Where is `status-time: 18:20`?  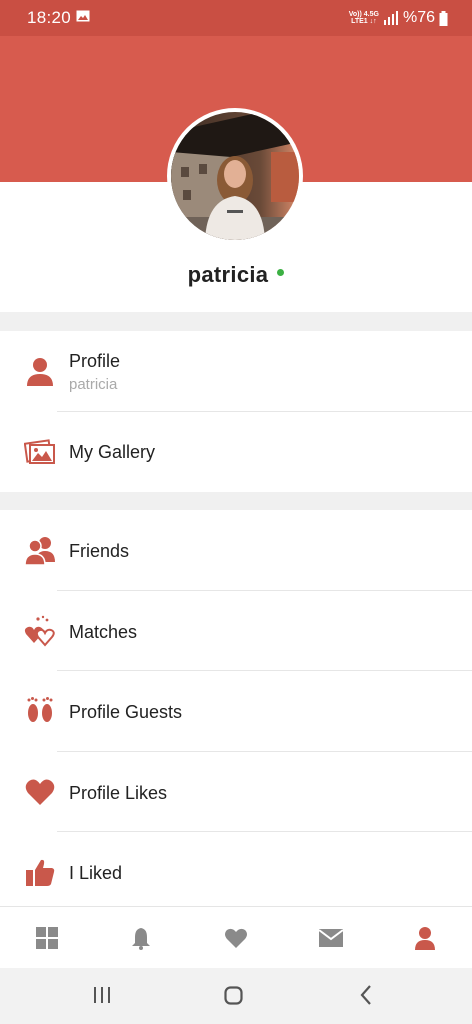 status-time: 18:20 is located at coordinates (49, 17).